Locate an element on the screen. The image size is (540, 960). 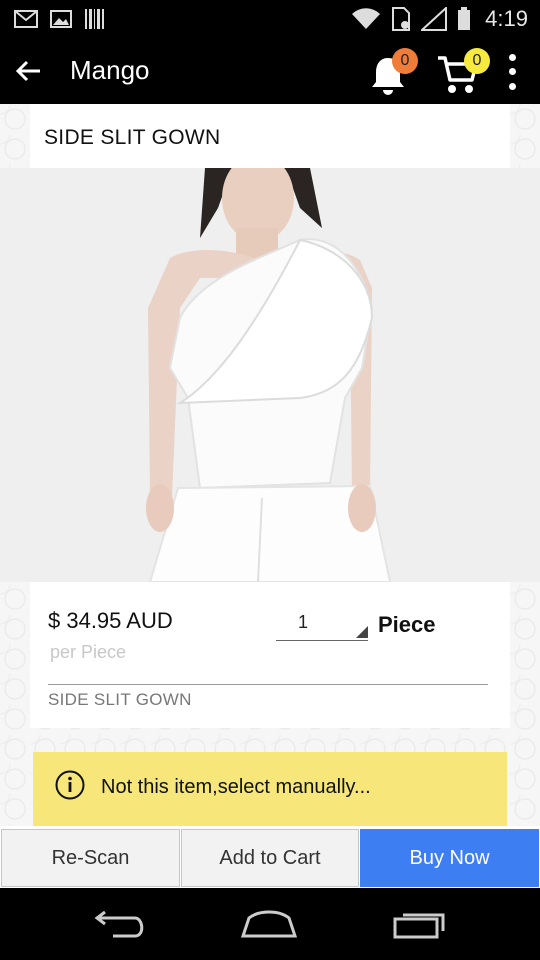
barcode-icon is located at coordinates (94, 19).